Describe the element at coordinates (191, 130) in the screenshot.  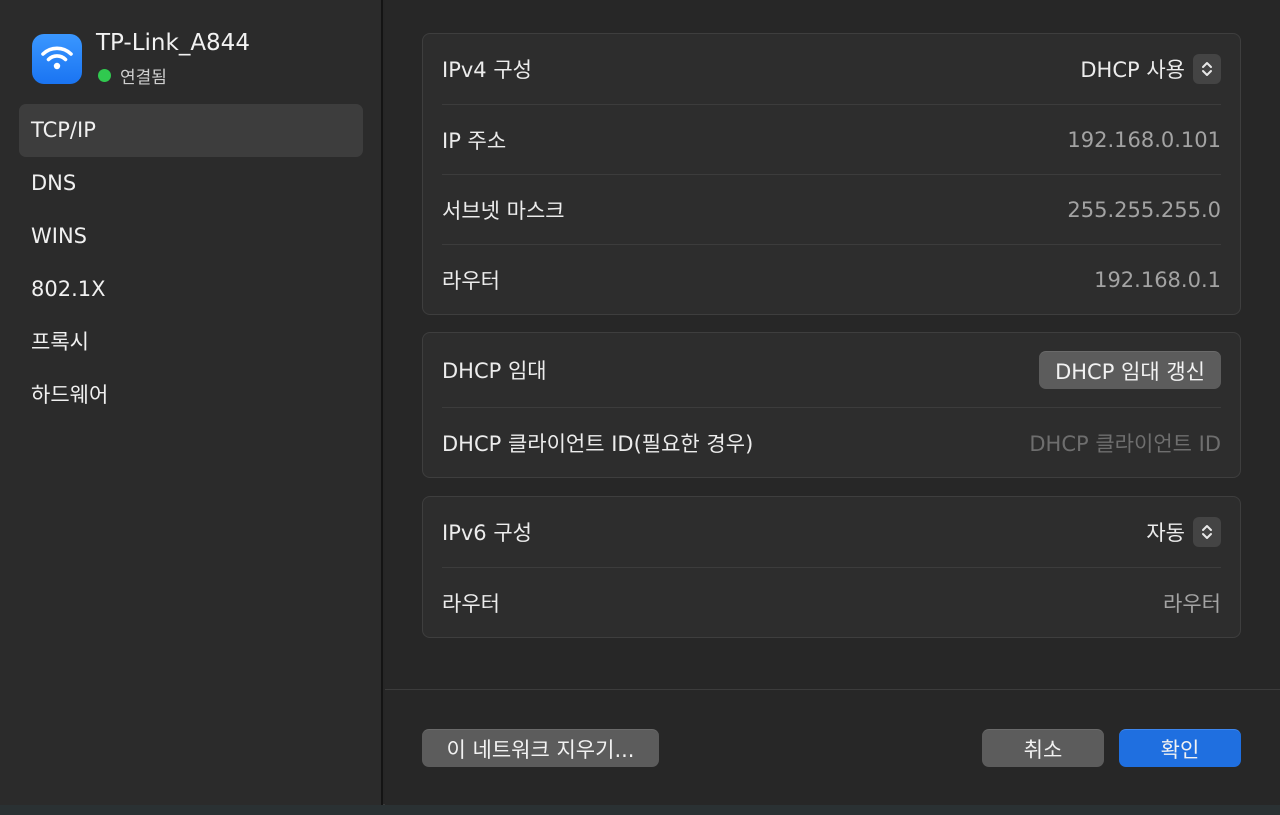
I see `sidebar-item-tcpip: TCP/IP` at that location.